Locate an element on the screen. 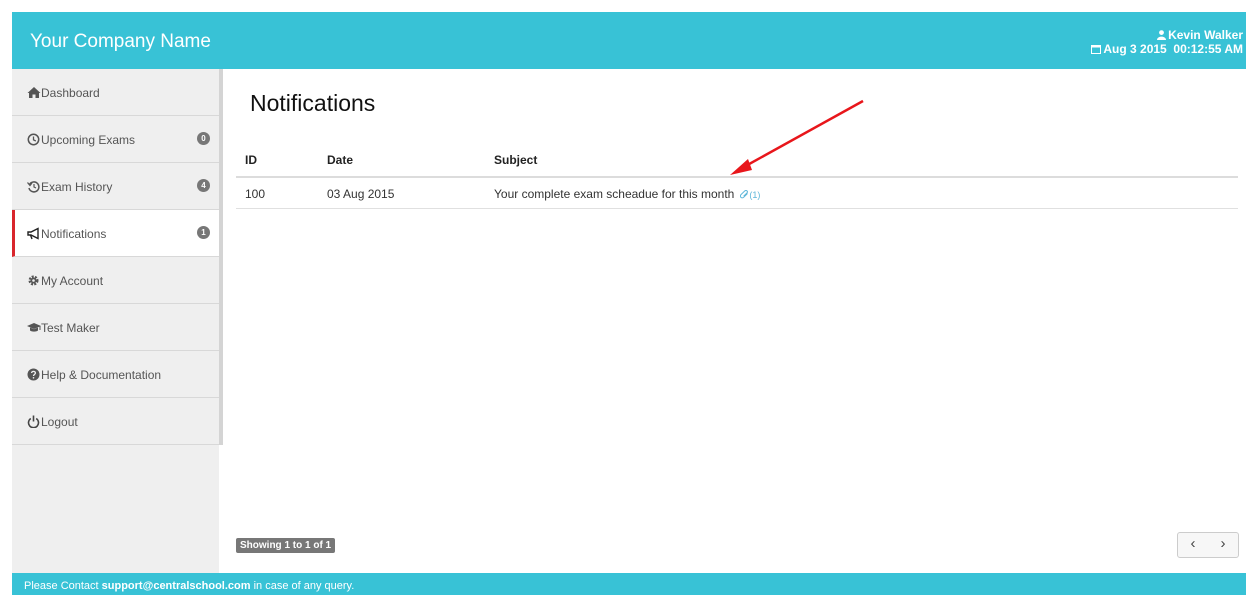 Image resolution: width=1246 pixels, height=599 pixels. count-badge: 1 is located at coordinates (203, 232).